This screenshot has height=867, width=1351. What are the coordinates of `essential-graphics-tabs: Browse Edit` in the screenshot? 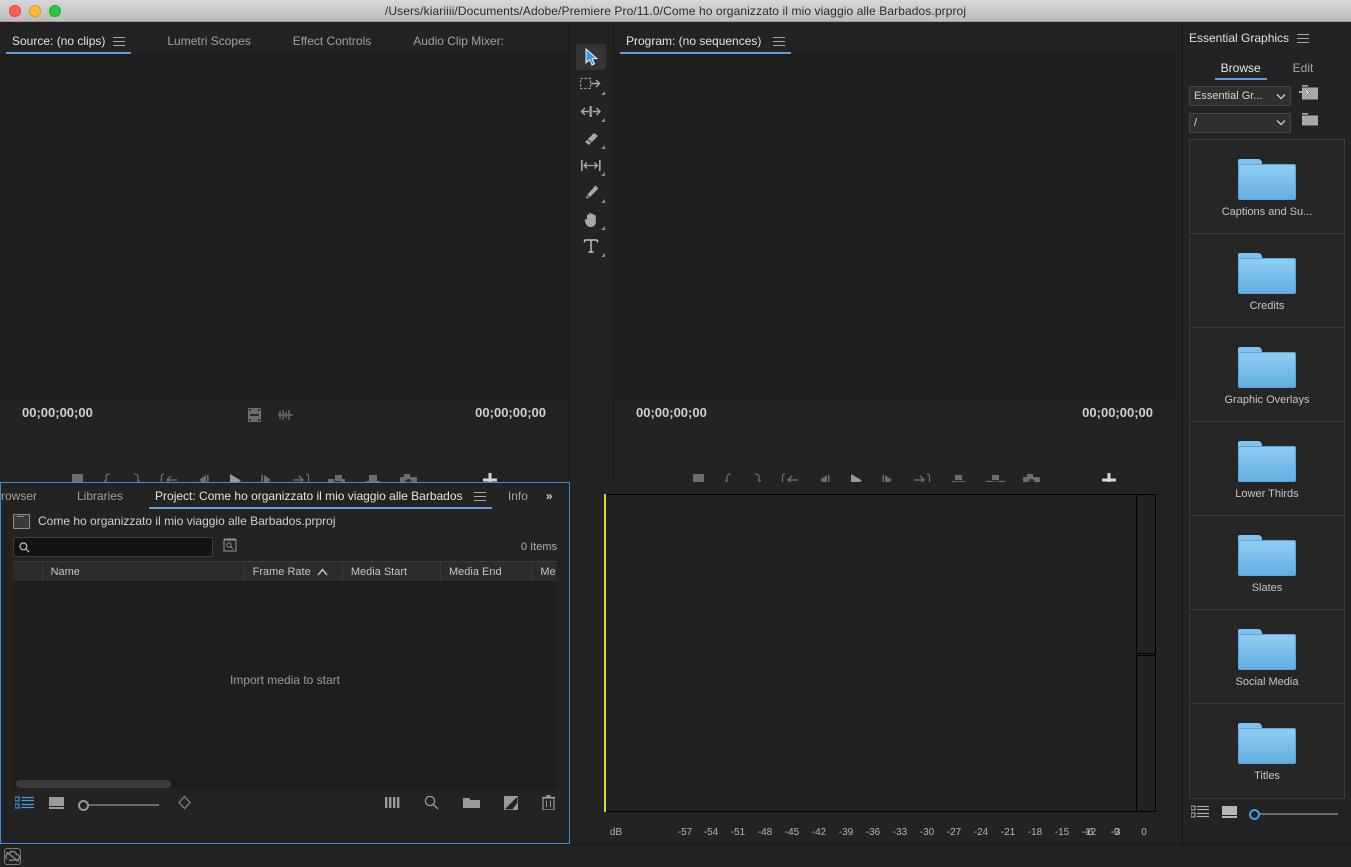 It's located at (1267, 67).